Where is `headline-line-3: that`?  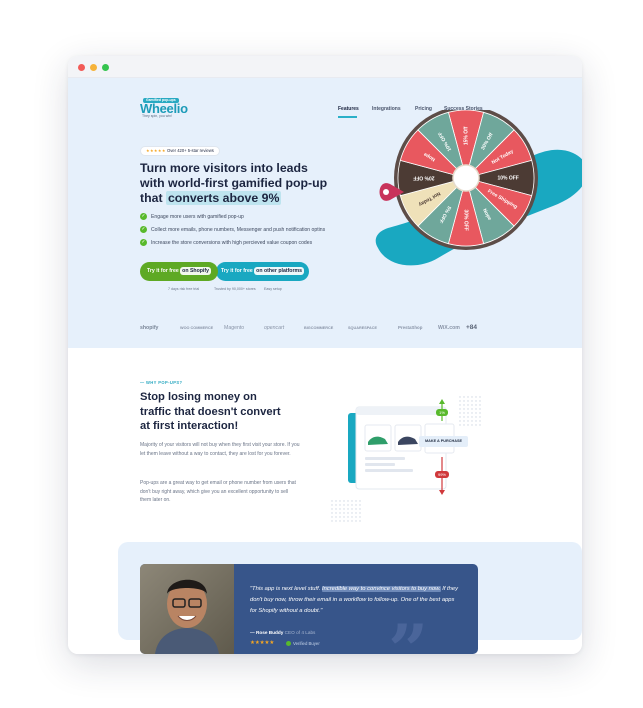
headline-line-3: that is located at coordinates (151, 198).